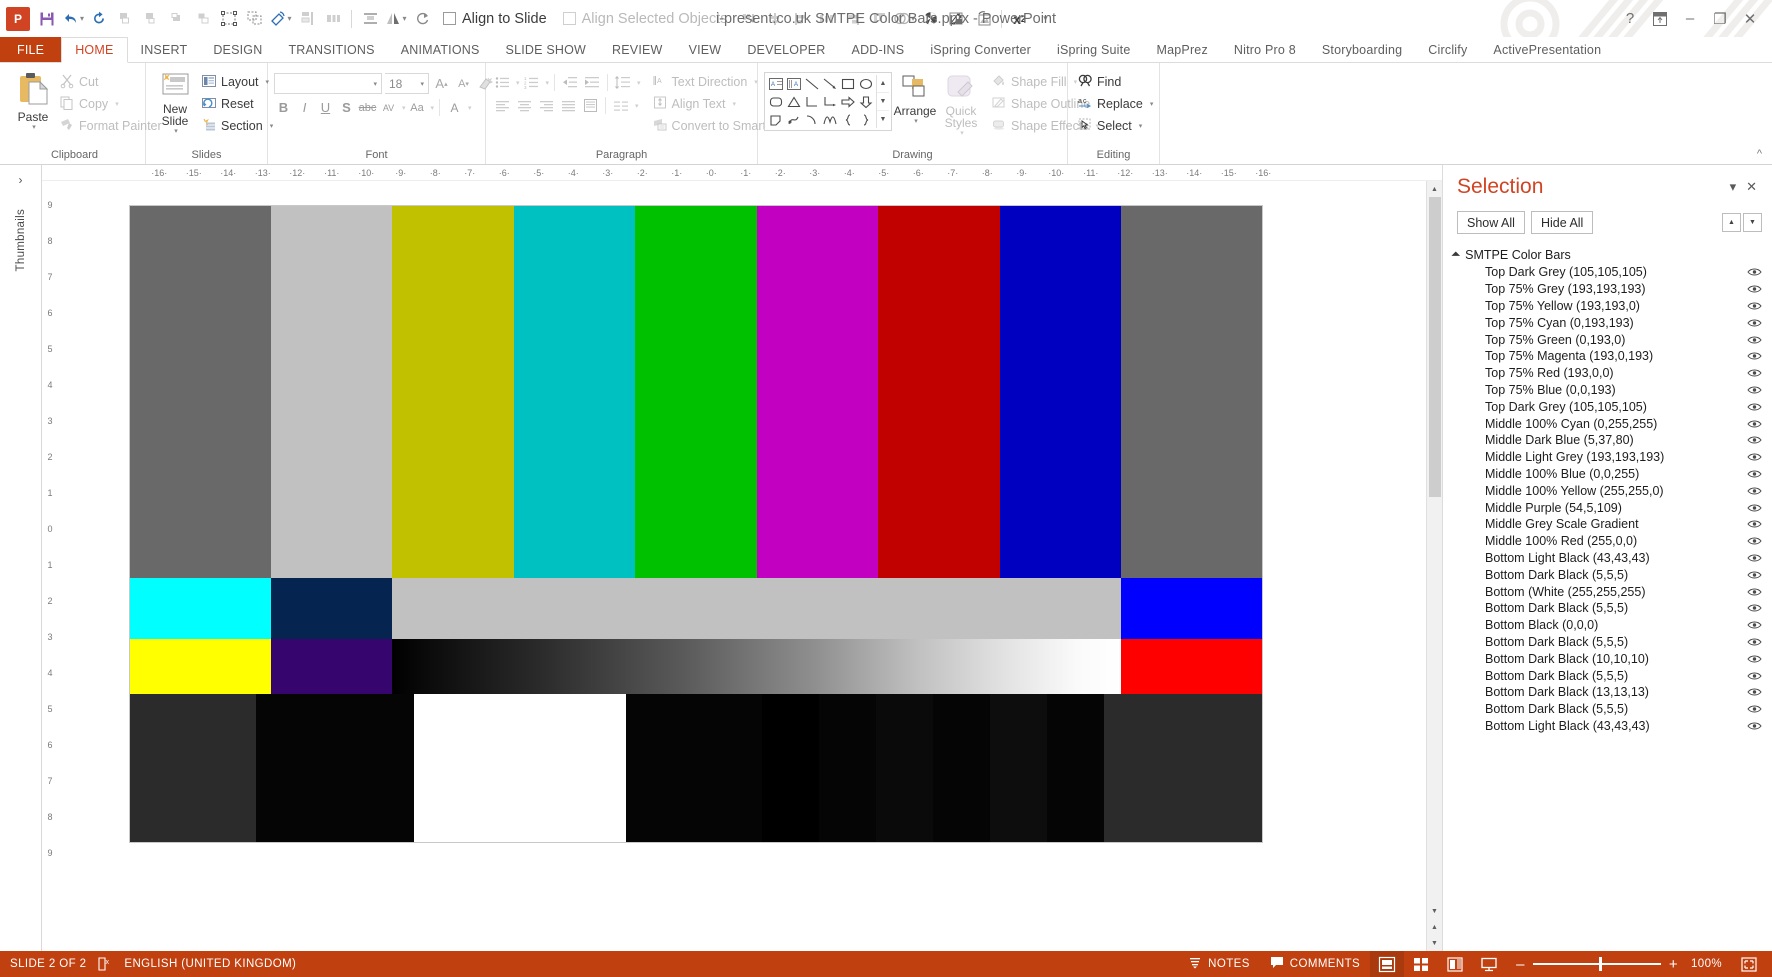  Describe the element at coordinates (1751, 187) in the screenshot. I see `close-icon: ✕` at that location.